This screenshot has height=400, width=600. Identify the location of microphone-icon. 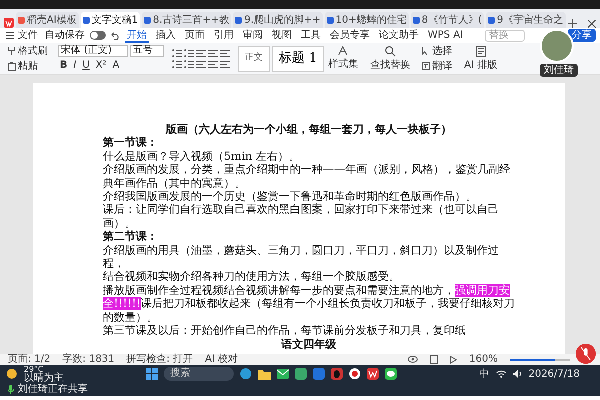
(11, 389).